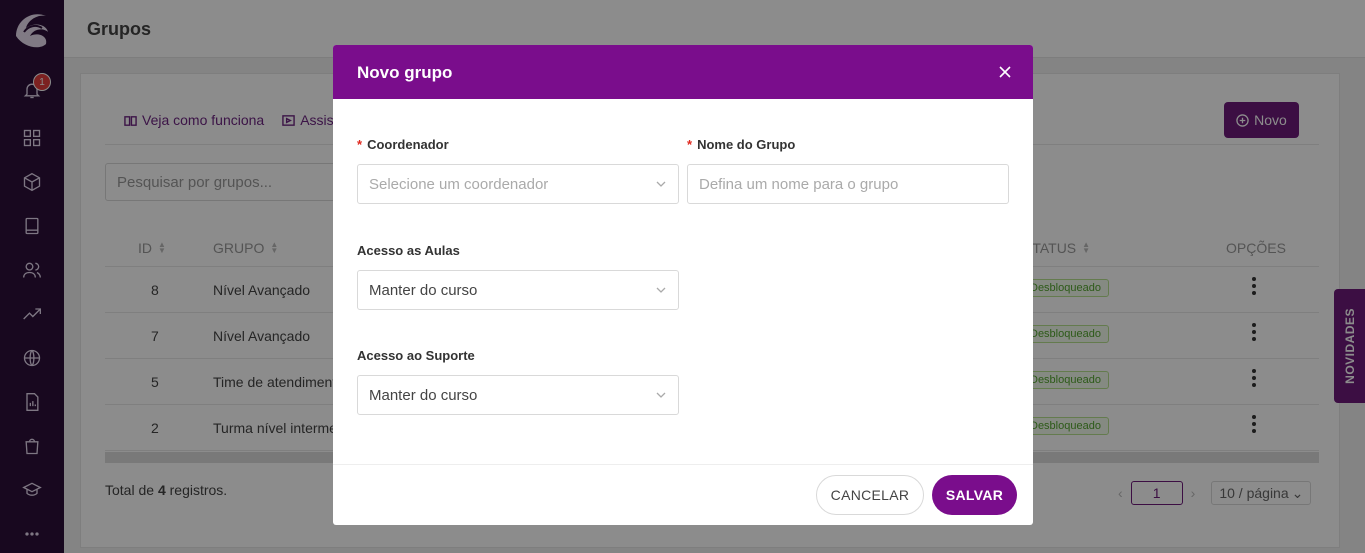 The height and width of the screenshot is (553, 1365). What do you see at coordinates (518, 290) in the screenshot?
I see `class-access-select: Manter do curso` at bounding box center [518, 290].